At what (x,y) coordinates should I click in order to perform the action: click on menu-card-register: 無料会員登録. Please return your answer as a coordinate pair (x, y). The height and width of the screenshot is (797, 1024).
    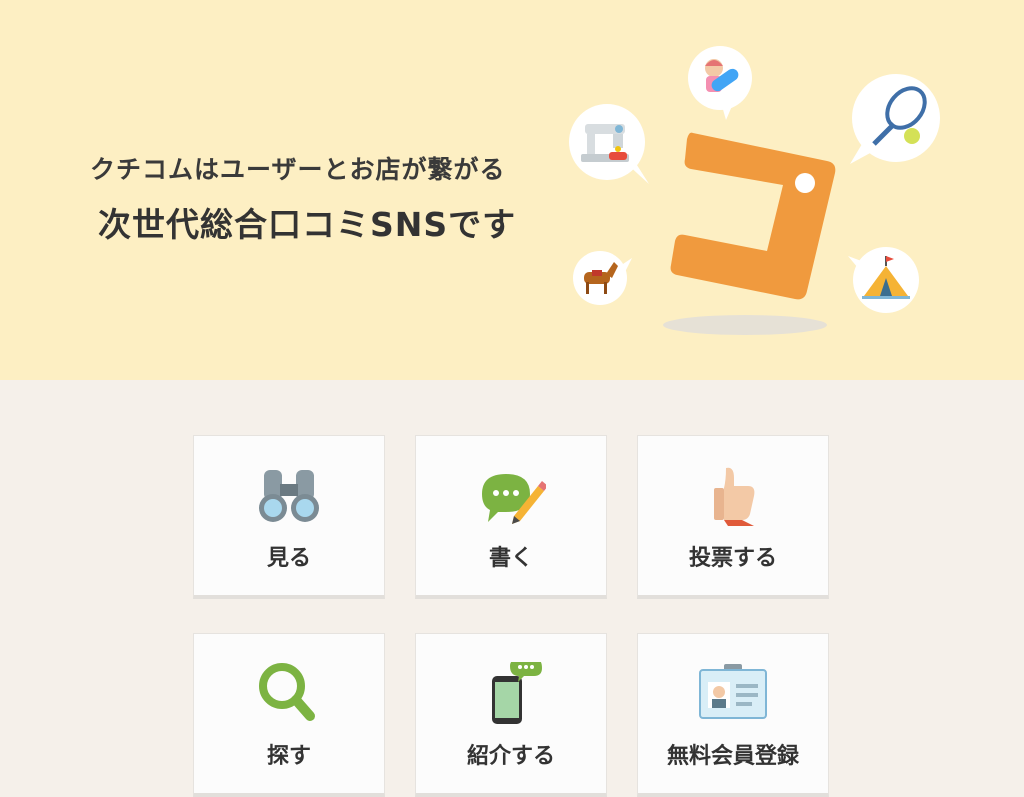
    Looking at the image, I should click on (733, 715).